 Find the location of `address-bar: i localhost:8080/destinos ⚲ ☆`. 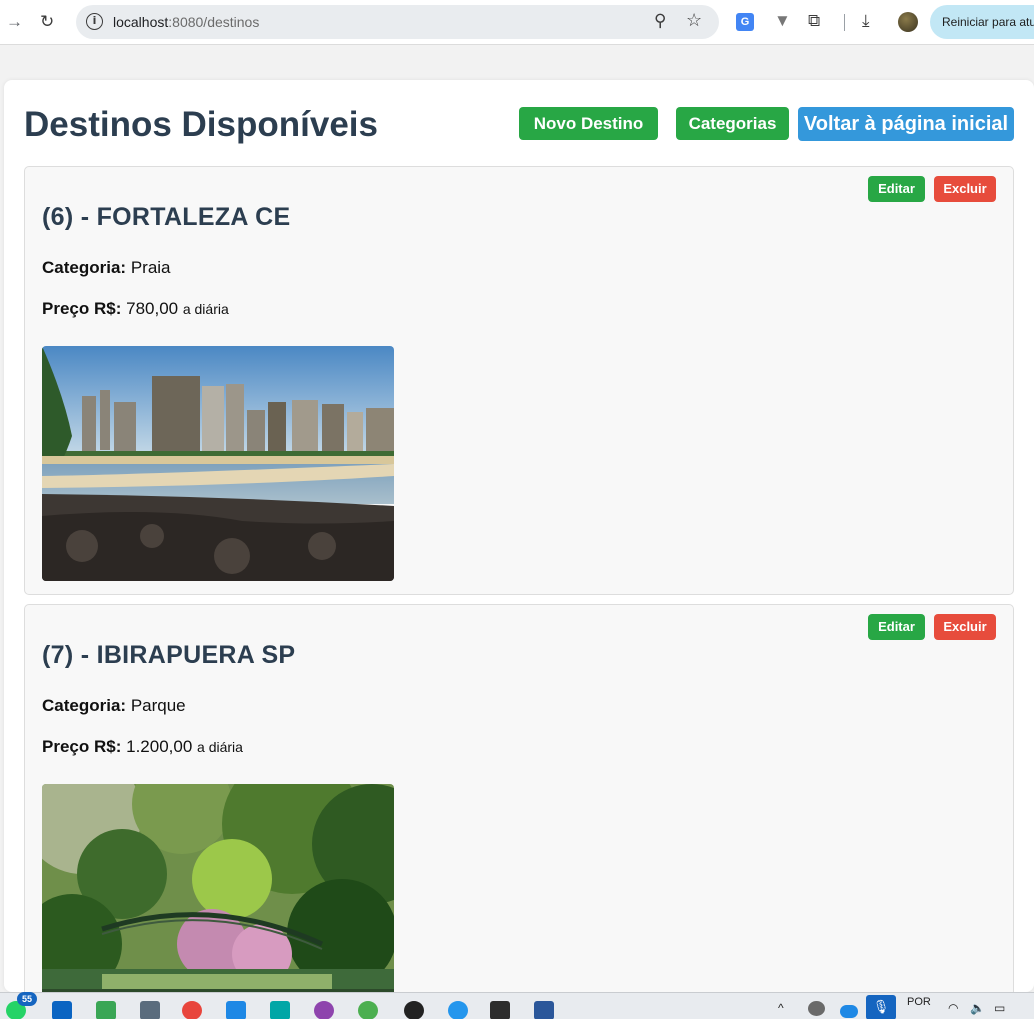

address-bar: i localhost:8080/destinos ⚲ ☆ is located at coordinates (397, 22).